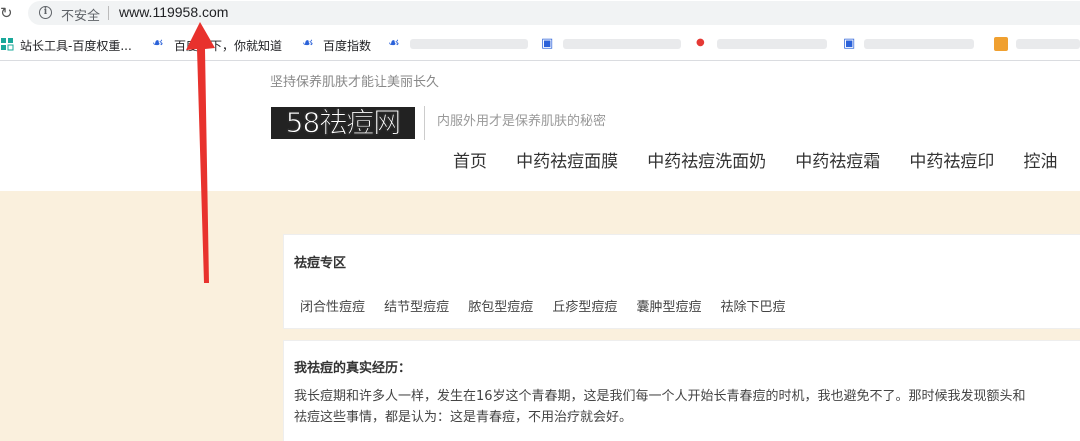 This screenshot has height=441, width=1080. I want to click on site-tools-icon, so click(7, 44).